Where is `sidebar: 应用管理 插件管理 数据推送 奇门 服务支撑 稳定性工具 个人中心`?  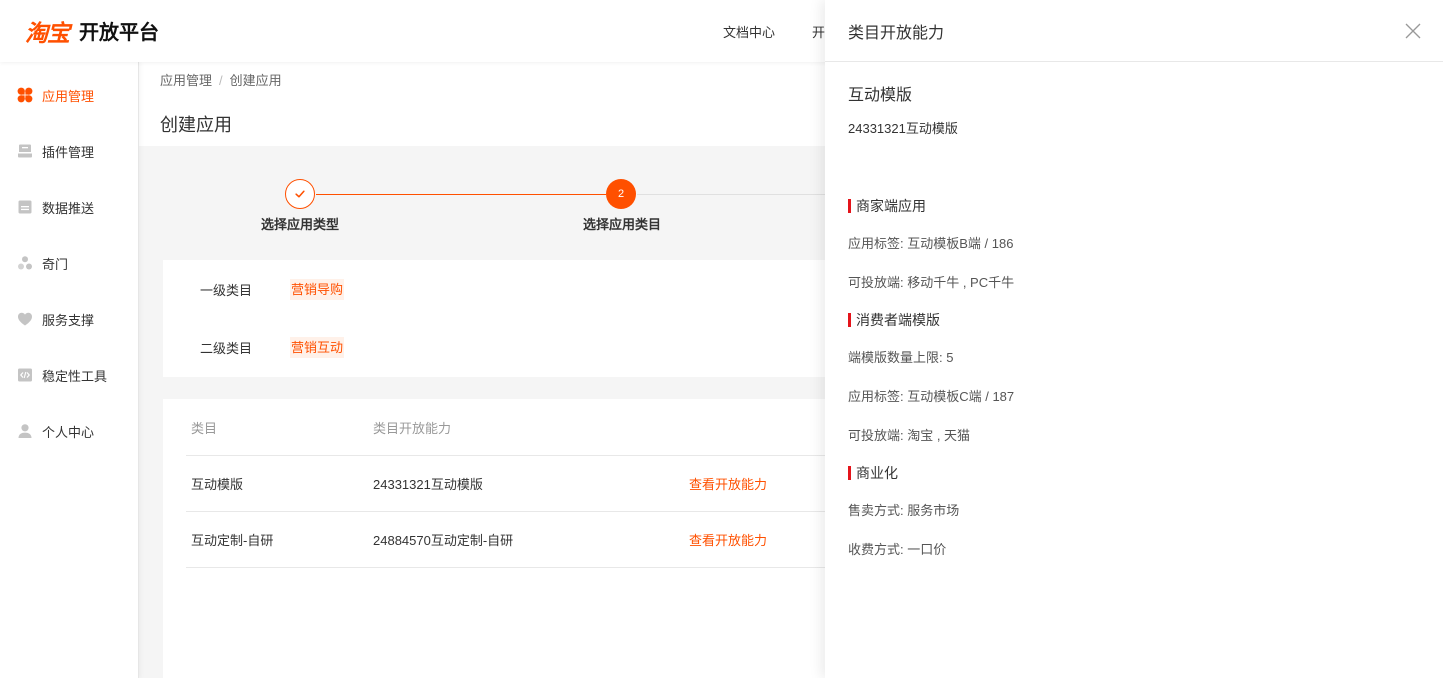 sidebar: 应用管理 插件管理 数据推送 奇门 服务支撑 稳定性工具 个人中心 is located at coordinates (69, 370).